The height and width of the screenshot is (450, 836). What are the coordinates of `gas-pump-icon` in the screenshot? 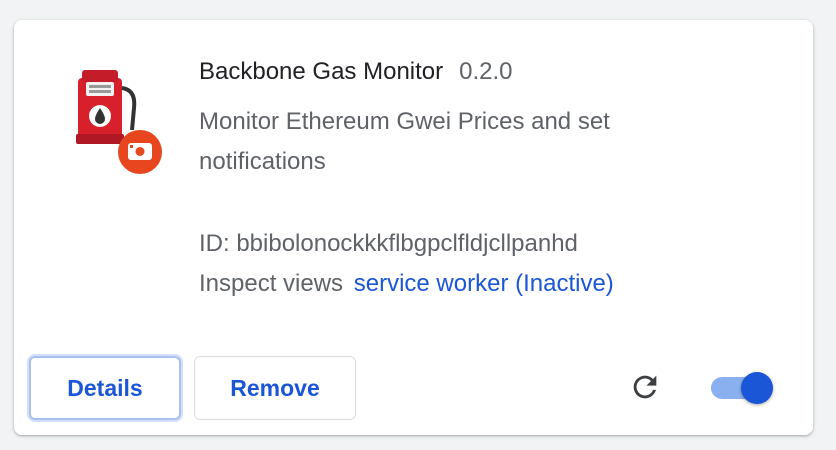 It's located at (124, 121).